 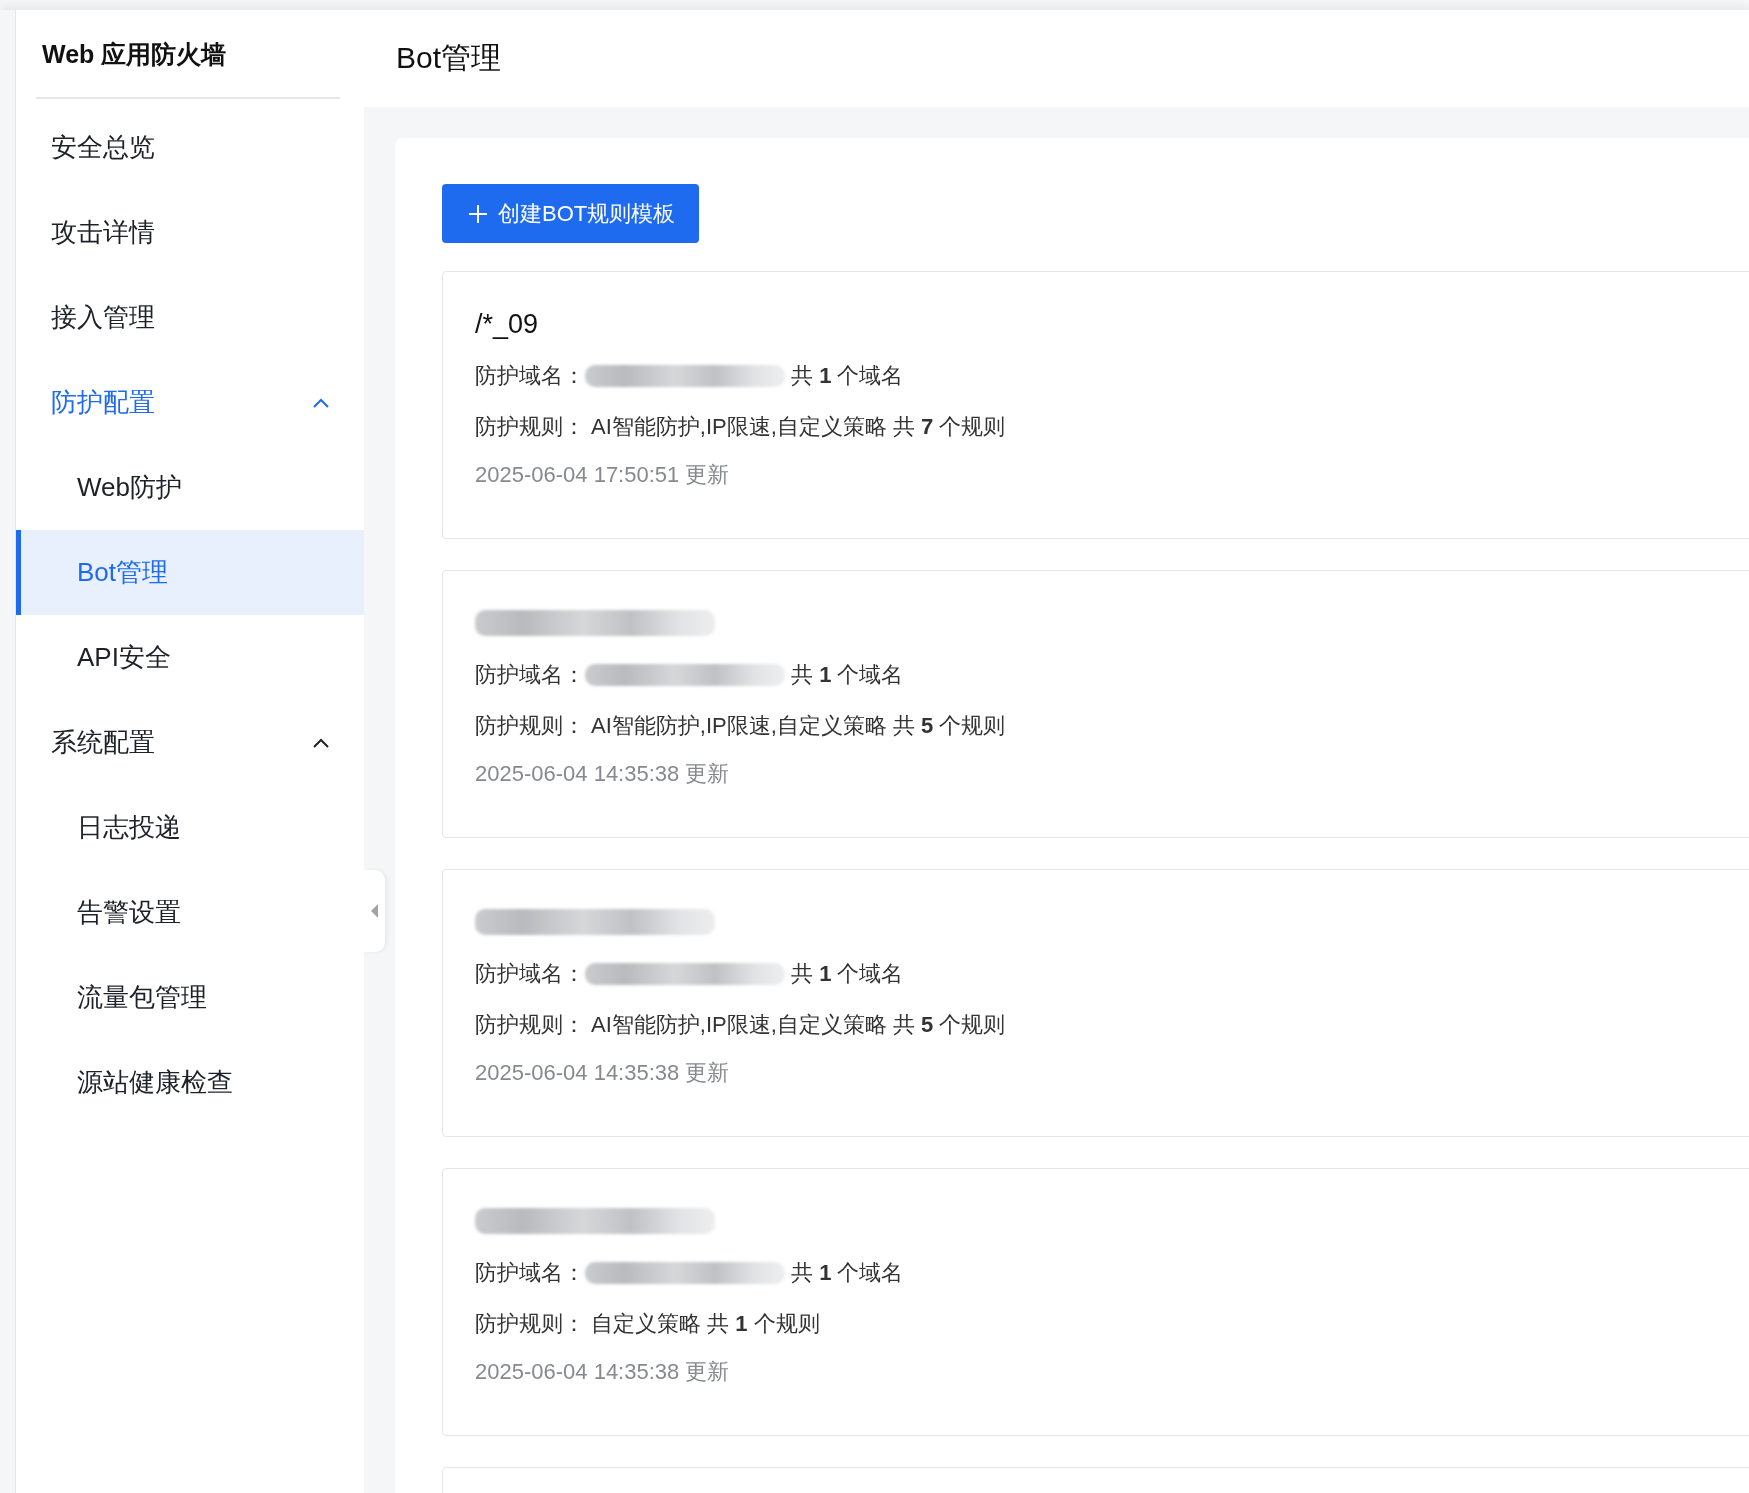 What do you see at coordinates (1095, 405) in the screenshot?
I see `rule-card: /*_09 防护域名： 共 1 个域名 防护规则： AI智能防护,IP限速,自定义策略 共 7 个规则 2025-06-04 17:50:51 更新` at bounding box center [1095, 405].